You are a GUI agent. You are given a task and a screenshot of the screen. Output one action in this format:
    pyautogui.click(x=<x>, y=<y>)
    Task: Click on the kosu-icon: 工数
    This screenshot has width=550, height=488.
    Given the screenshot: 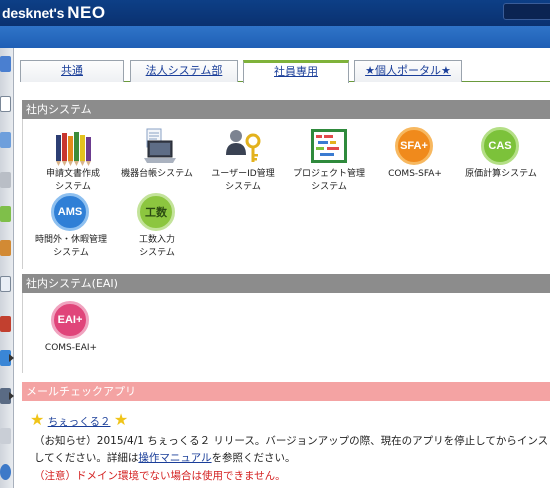 What is the action you would take?
    pyautogui.click(x=157, y=213)
    